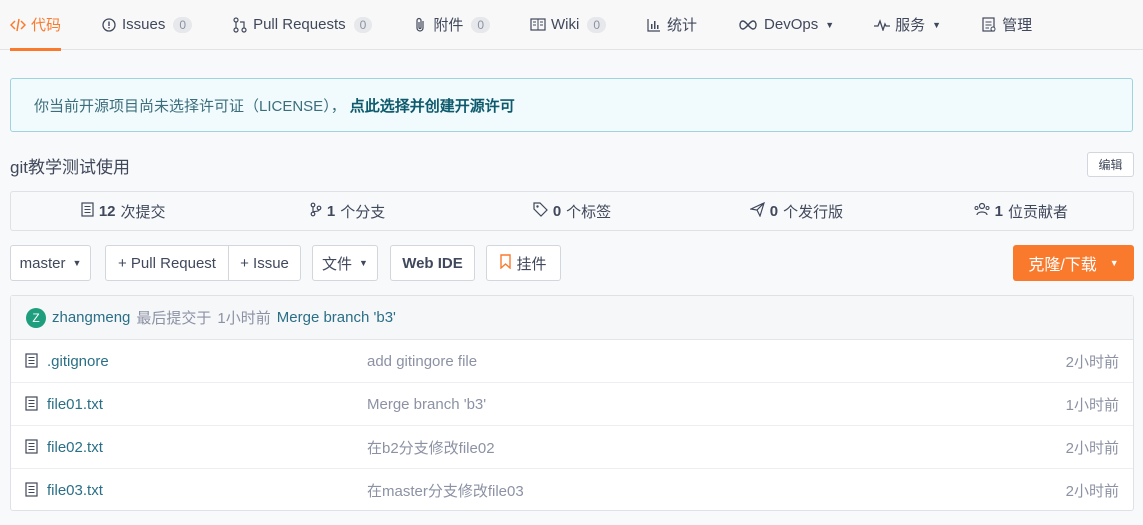  Describe the element at coordinates (190, 106) in the screenshot. I see `license-notice-text: 你当前开源项目尚未选择许可证（LICENSE），` at that location.